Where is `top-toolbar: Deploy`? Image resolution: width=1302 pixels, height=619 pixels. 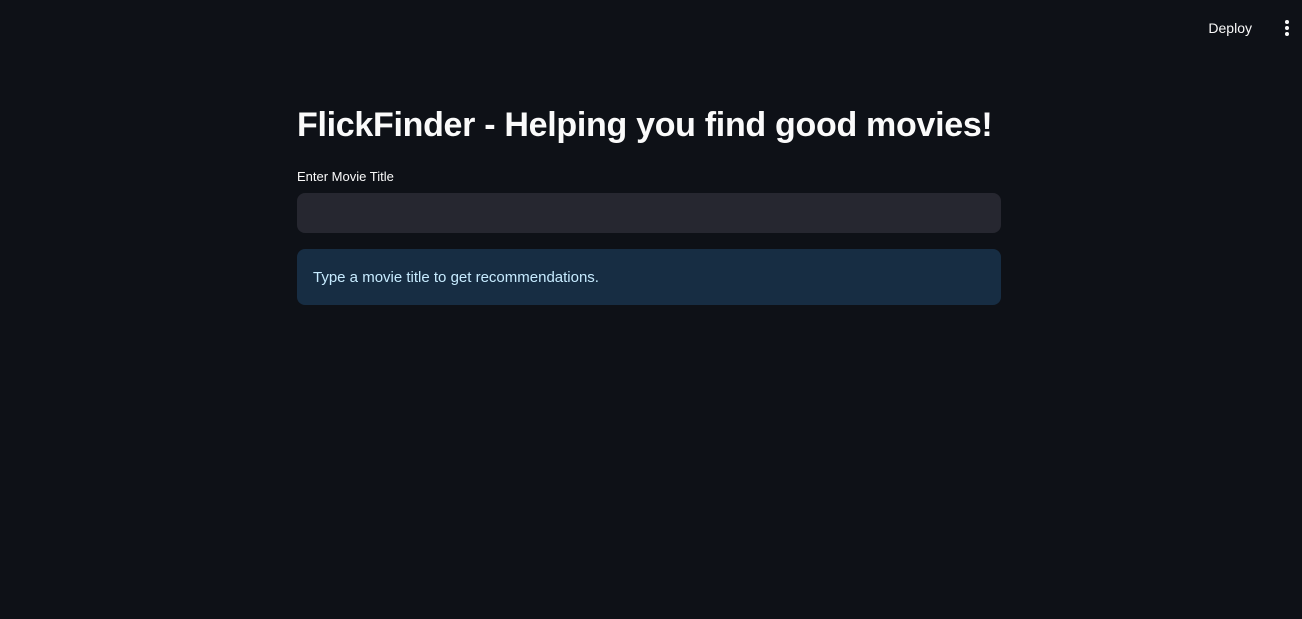 top-toolbar: Deploy is located at coordinates (1250, 28).